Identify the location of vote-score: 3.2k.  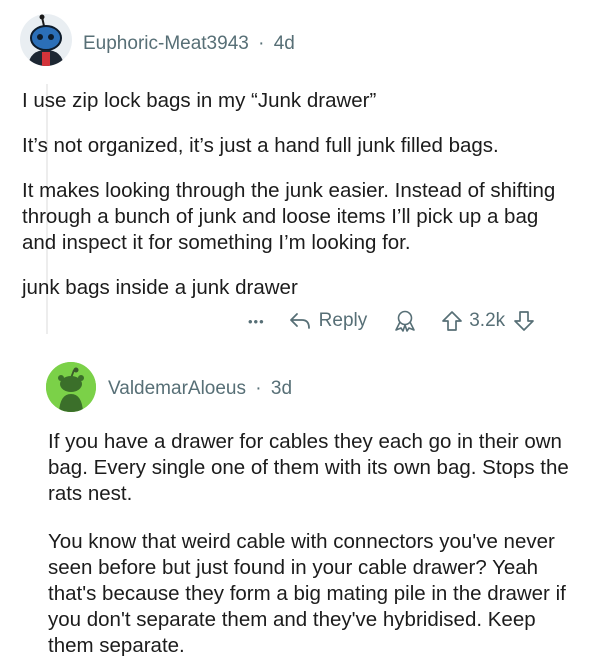
(487, 320).